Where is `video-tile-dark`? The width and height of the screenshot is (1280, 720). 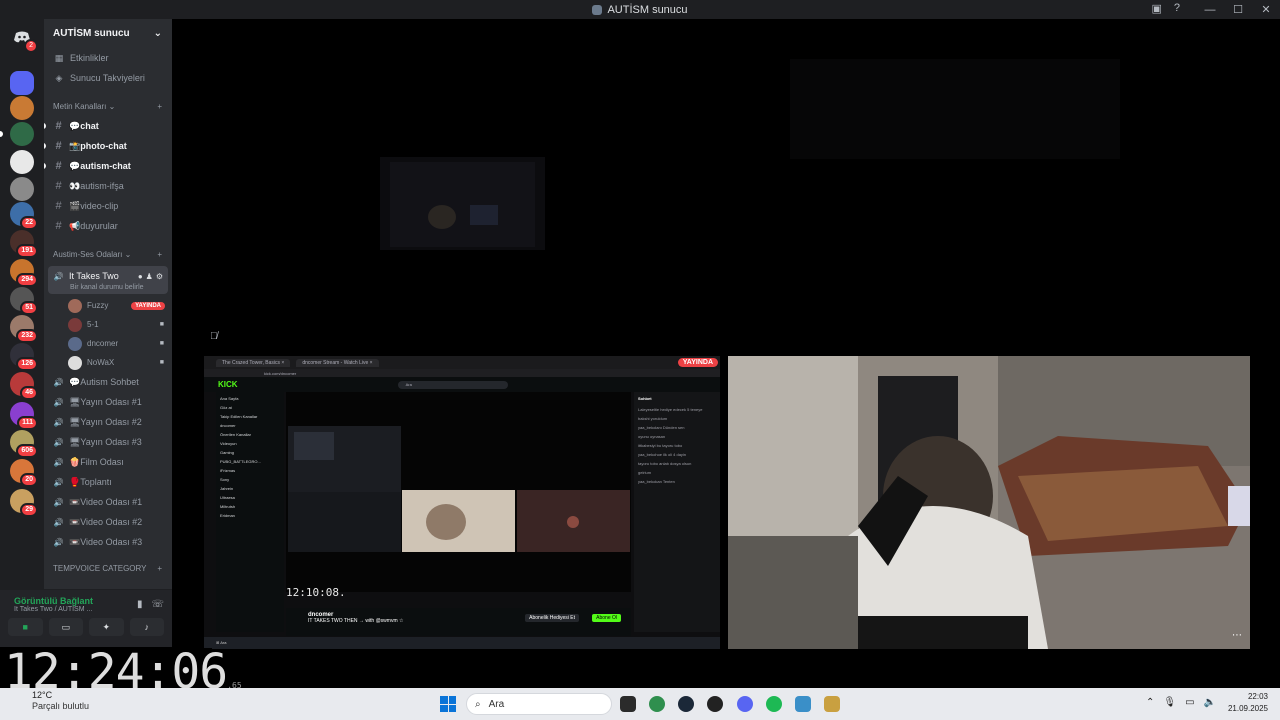 video-tile-dark is located at coordinates (955, 109).